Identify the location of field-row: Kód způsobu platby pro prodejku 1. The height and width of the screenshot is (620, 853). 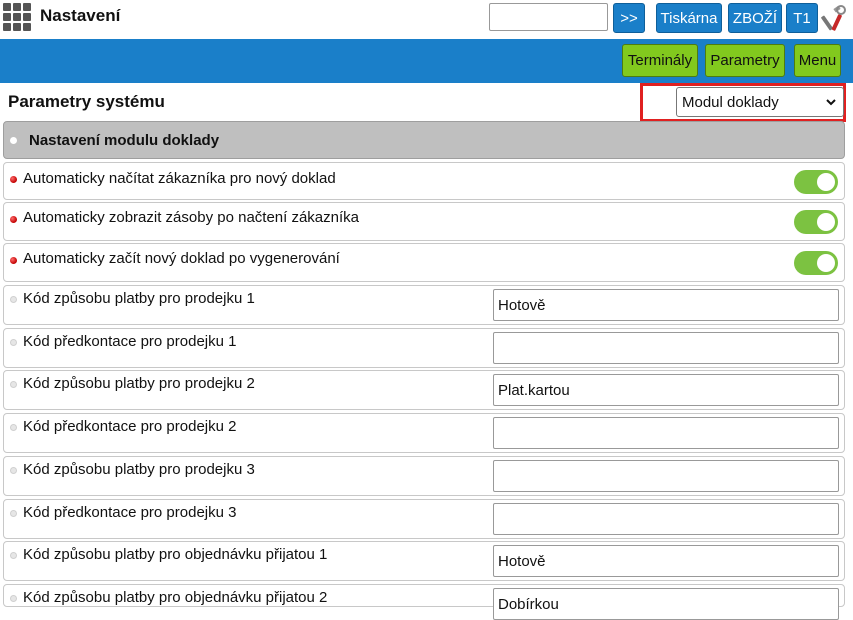
(424, 305).